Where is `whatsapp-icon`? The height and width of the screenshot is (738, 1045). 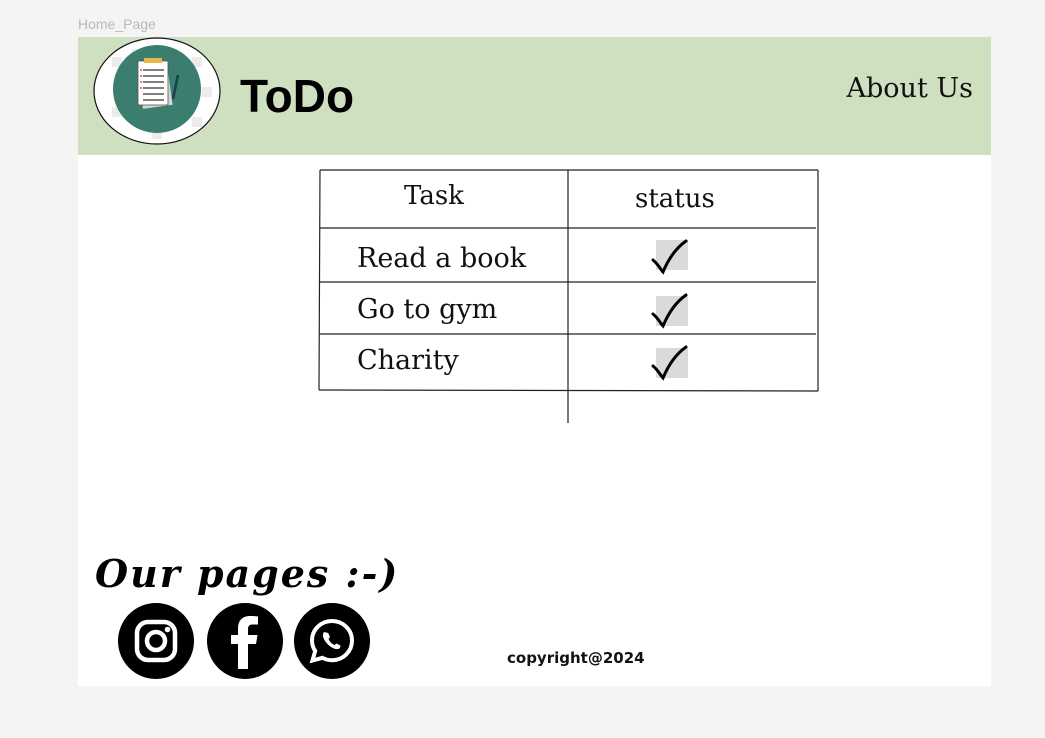
whatsapp-icon is located at coordinates (332, 641).